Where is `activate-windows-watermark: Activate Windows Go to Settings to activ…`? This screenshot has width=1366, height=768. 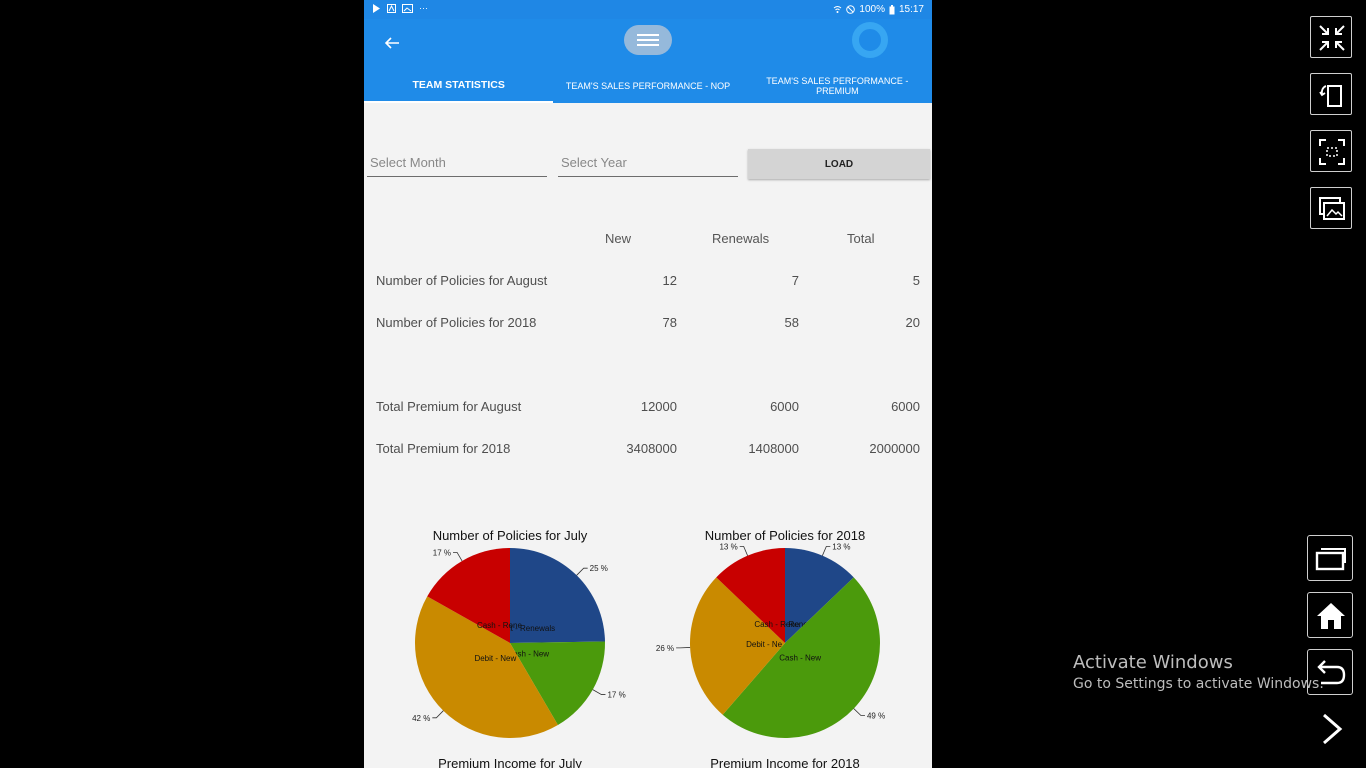 activate-windows-watermark: Activate Windows Go to Settings to activ… is located at coordinates (1198, 672).